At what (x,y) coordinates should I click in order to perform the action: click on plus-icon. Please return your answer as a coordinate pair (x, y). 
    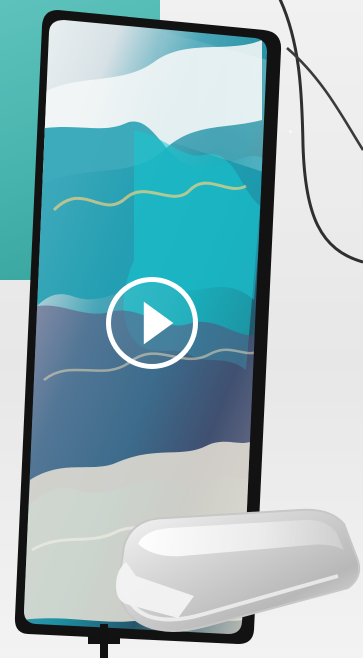
    Looking at the image, I should click on (104, 640).